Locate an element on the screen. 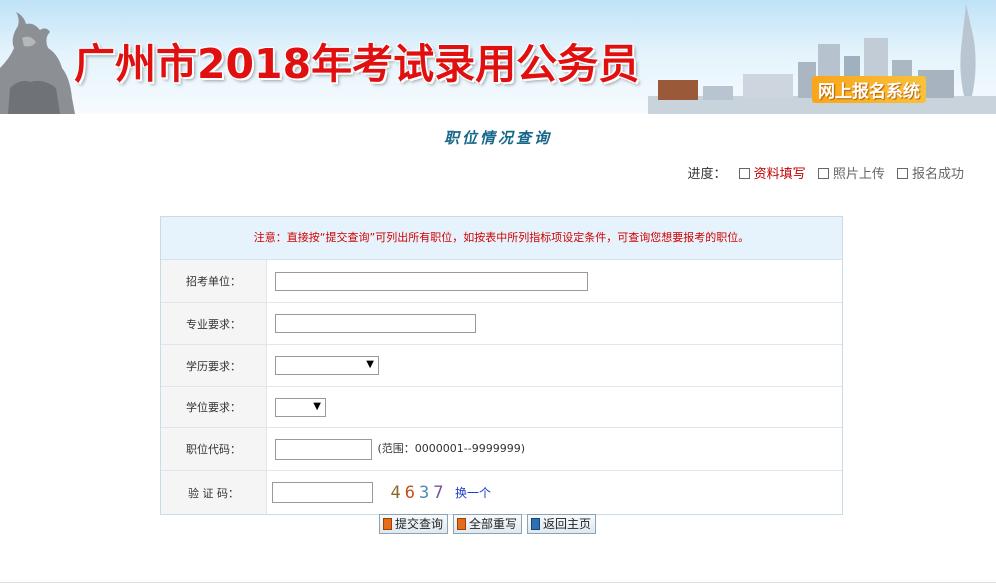 The width and height of the screenshot is (996, 586). form-row-education: 学历要求： ▼ is located at coordinates (501, 365).